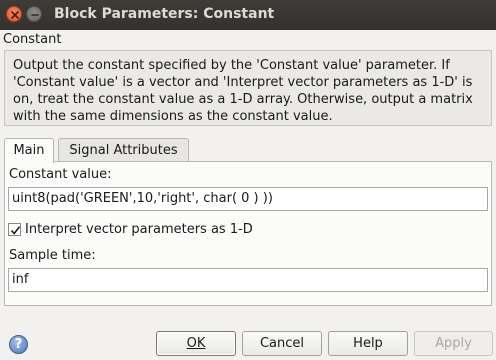  I want to click on block-type-label: Constant, so click(32, 39).